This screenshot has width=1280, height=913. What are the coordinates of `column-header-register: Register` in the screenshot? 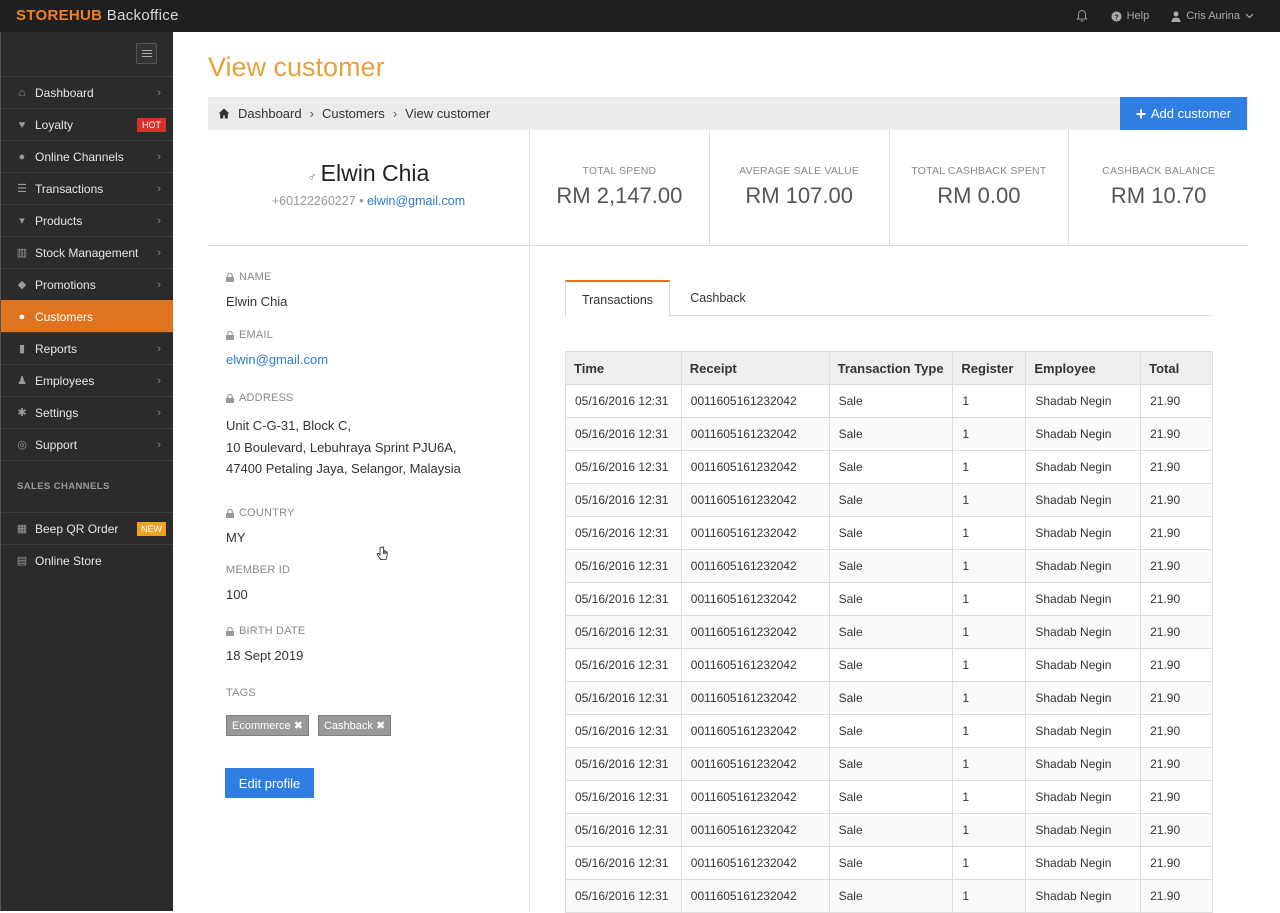 It's located at (989, 368).